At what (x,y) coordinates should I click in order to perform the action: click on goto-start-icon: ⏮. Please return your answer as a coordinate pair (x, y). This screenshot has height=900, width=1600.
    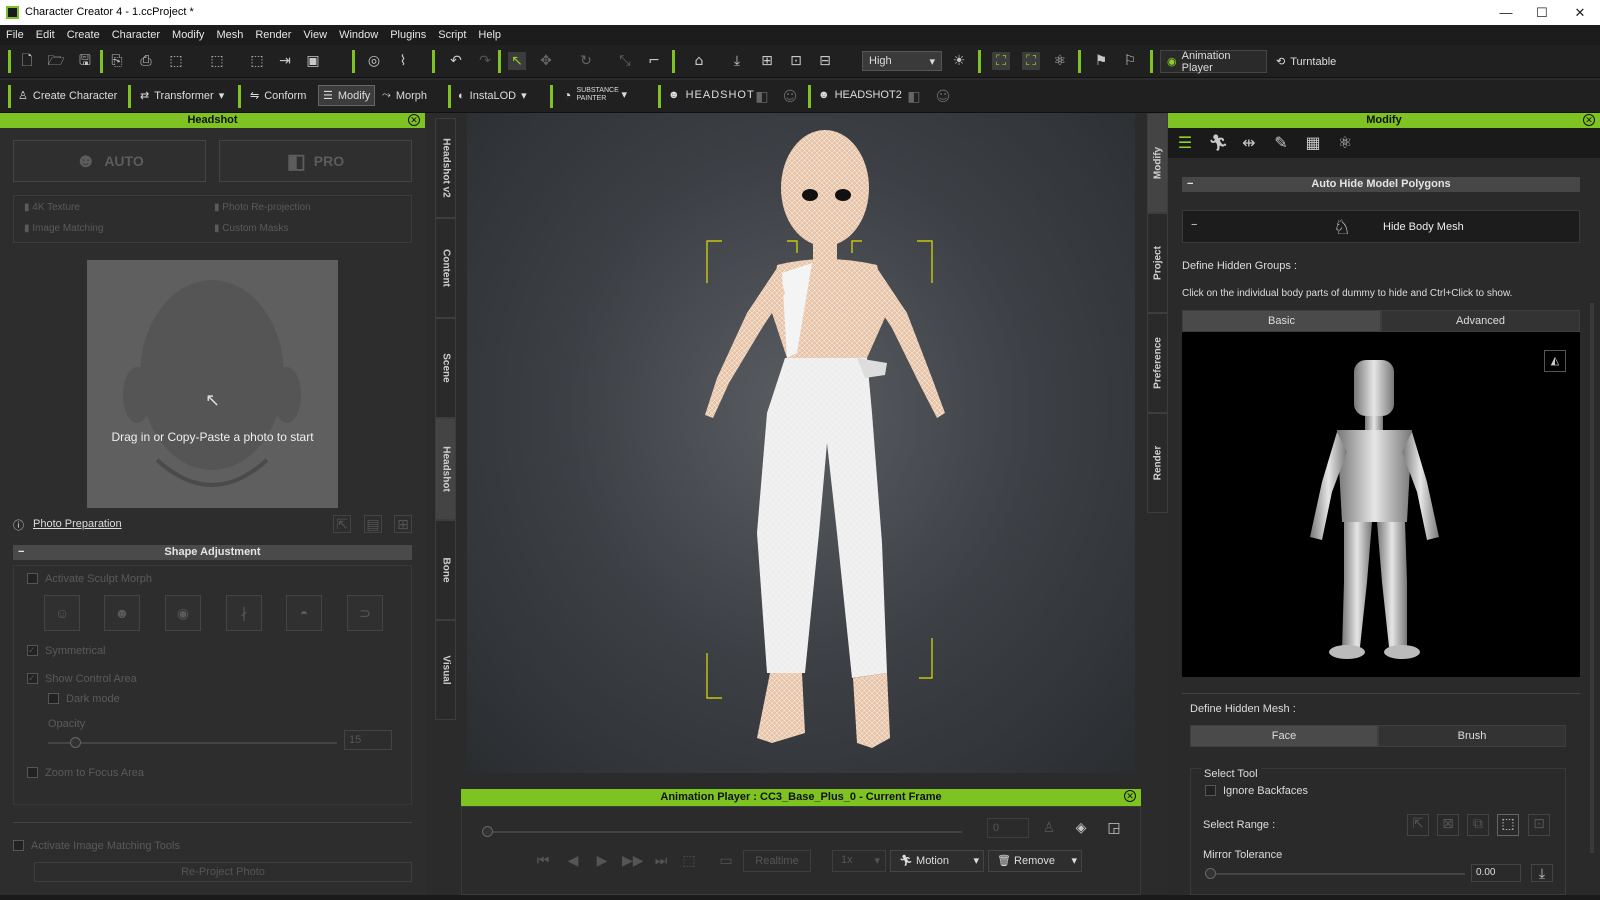
    Looking at the image, I should click on (543, 861).